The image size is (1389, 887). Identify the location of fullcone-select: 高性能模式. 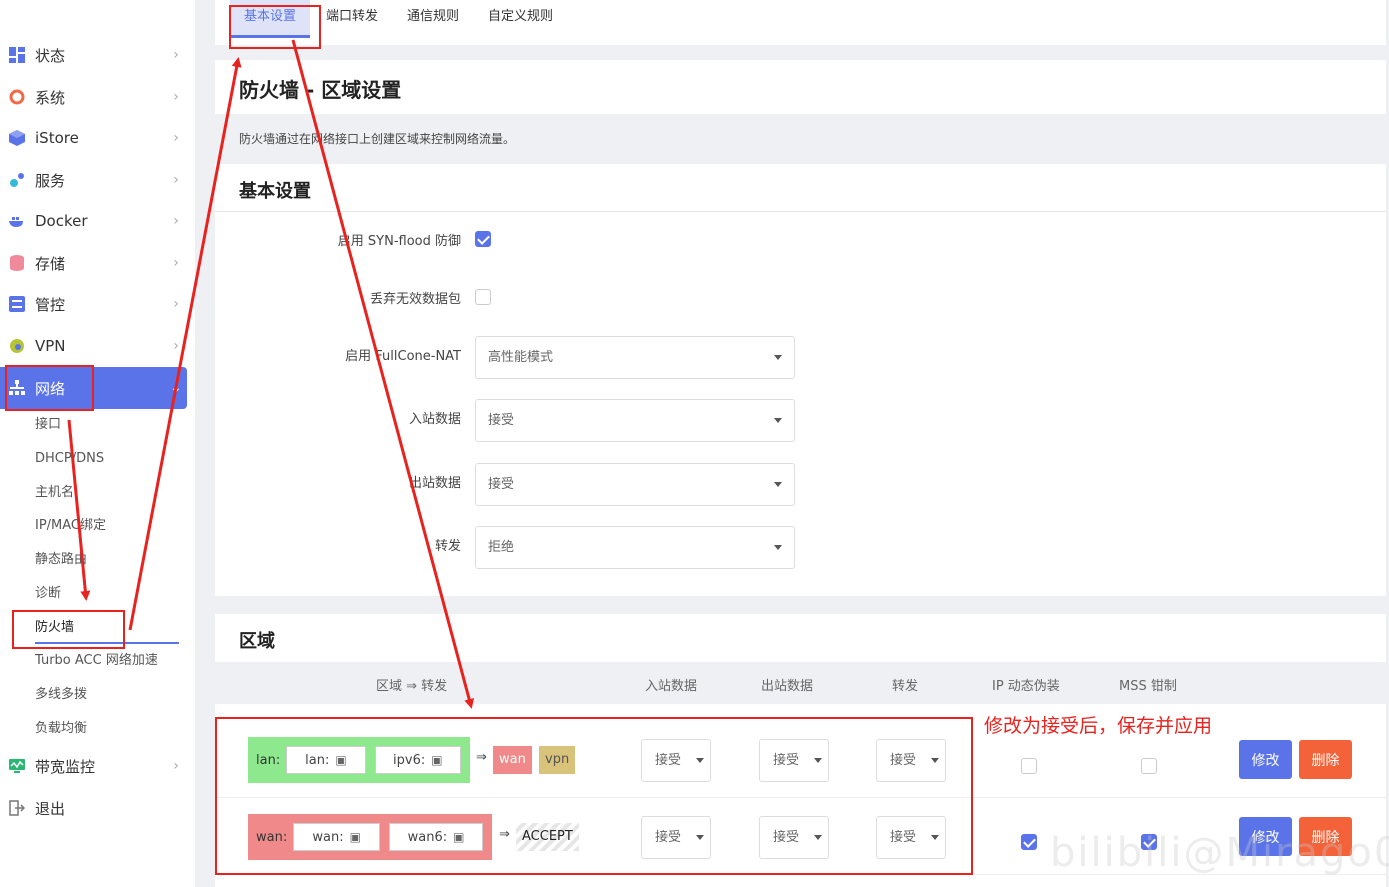
(635, 357).